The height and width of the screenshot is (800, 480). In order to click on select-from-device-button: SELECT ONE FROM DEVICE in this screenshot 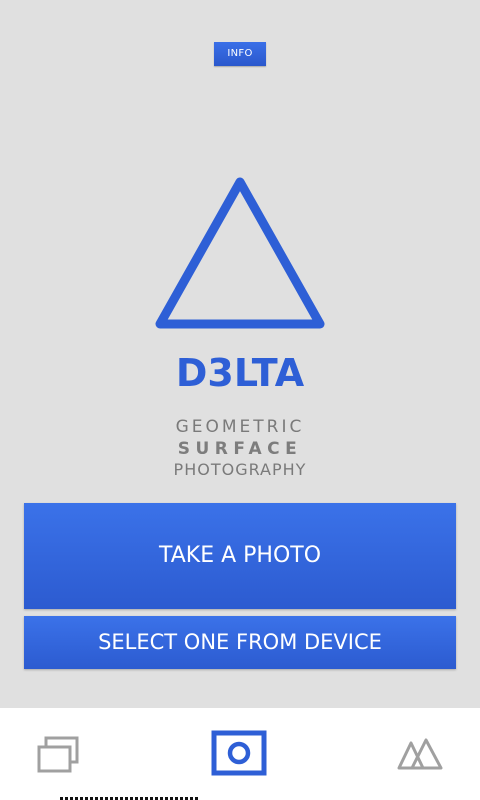, I will do `click(240, 642)`.